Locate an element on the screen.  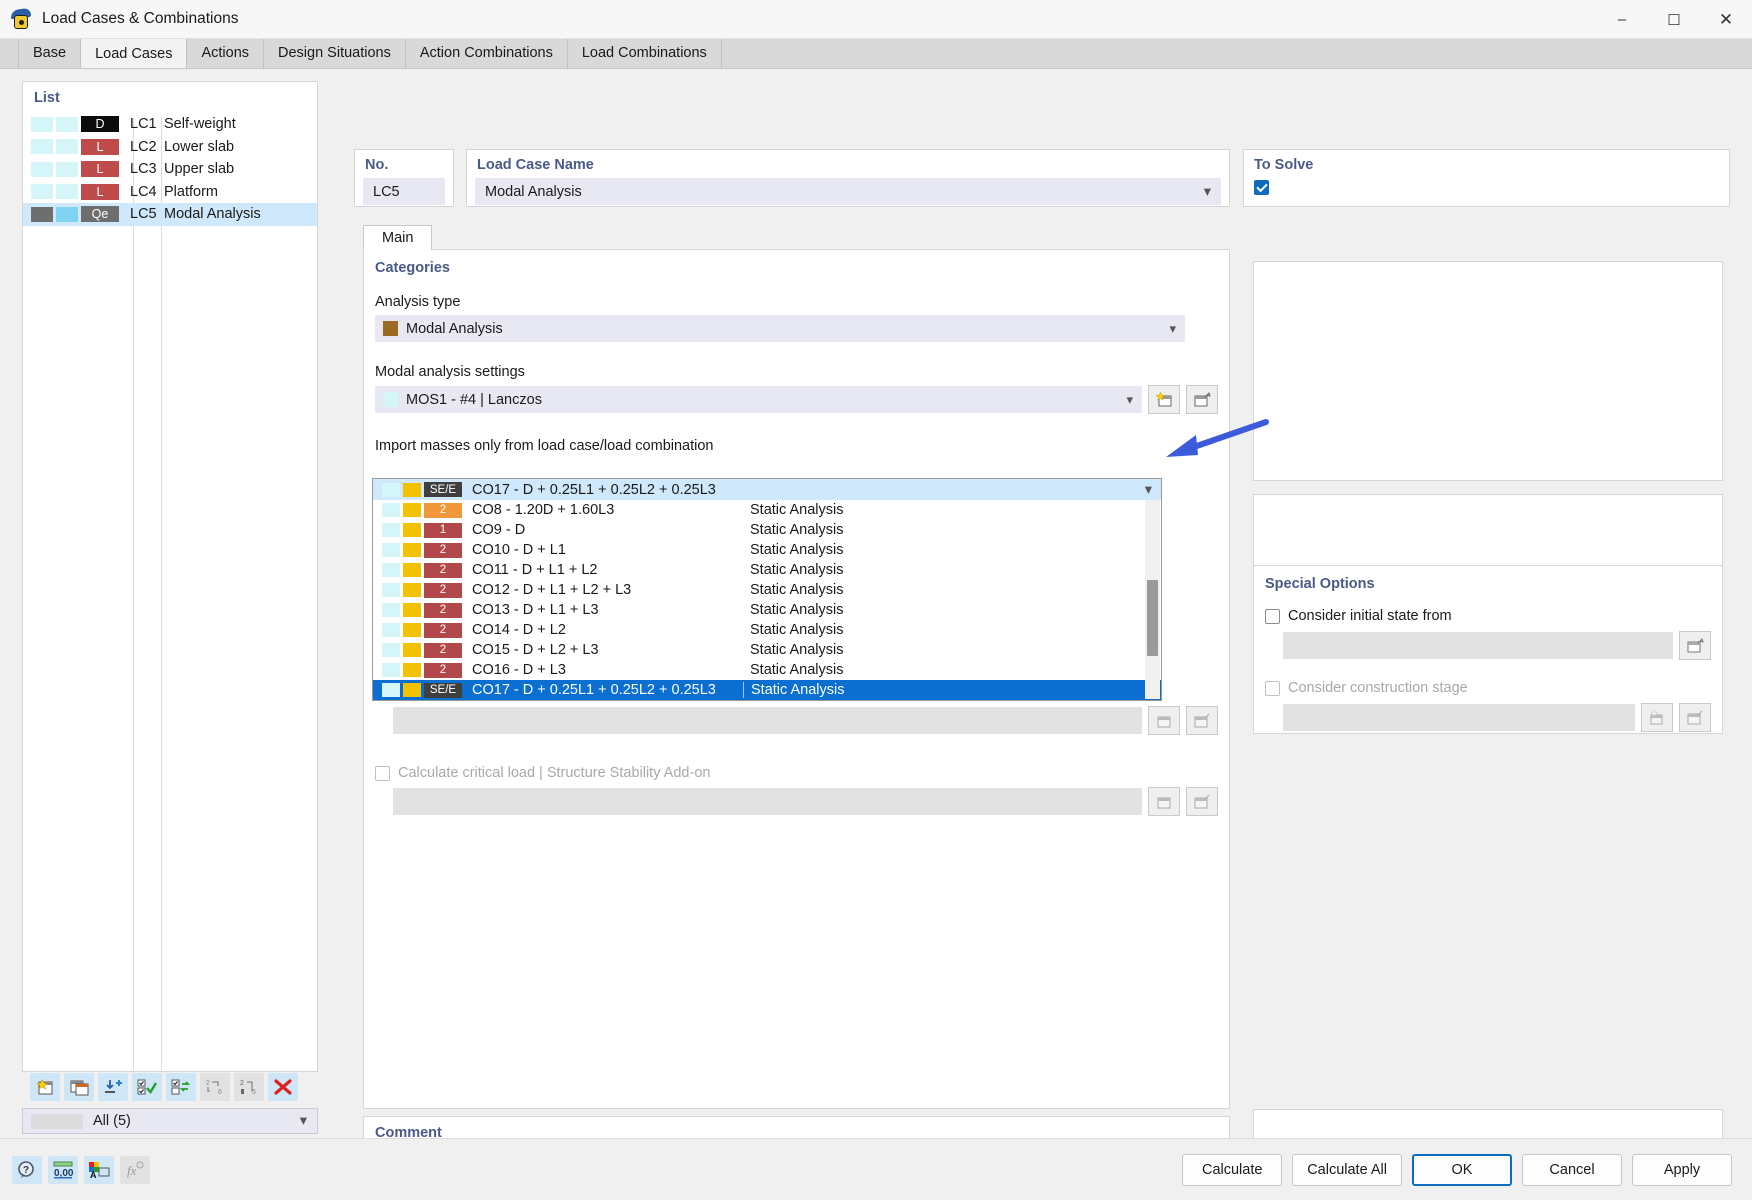
maximize-button: ☐ is located at coordinates (1674, 19).